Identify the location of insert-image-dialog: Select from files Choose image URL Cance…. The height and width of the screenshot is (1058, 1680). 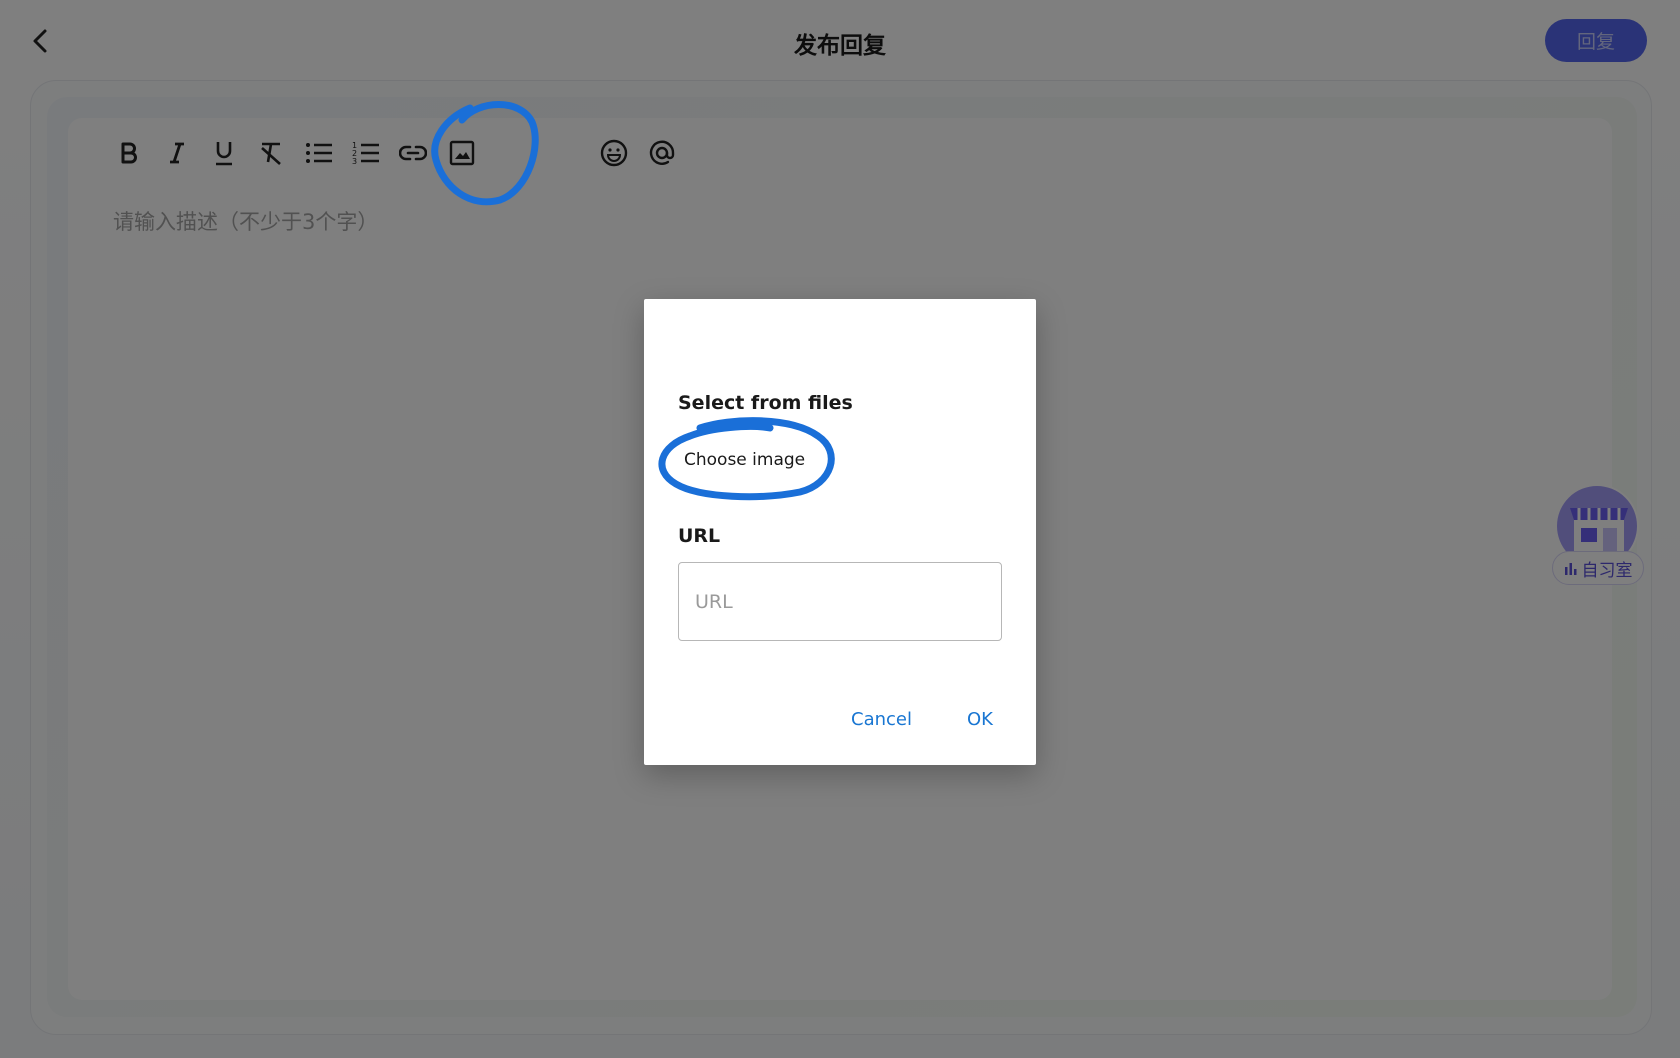
(840, 532).